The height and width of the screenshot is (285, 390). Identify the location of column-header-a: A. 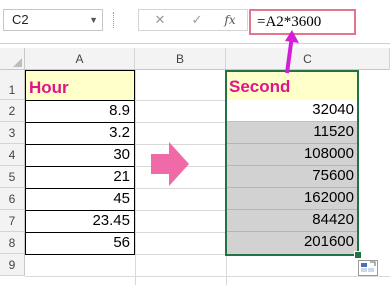
(80, 59).